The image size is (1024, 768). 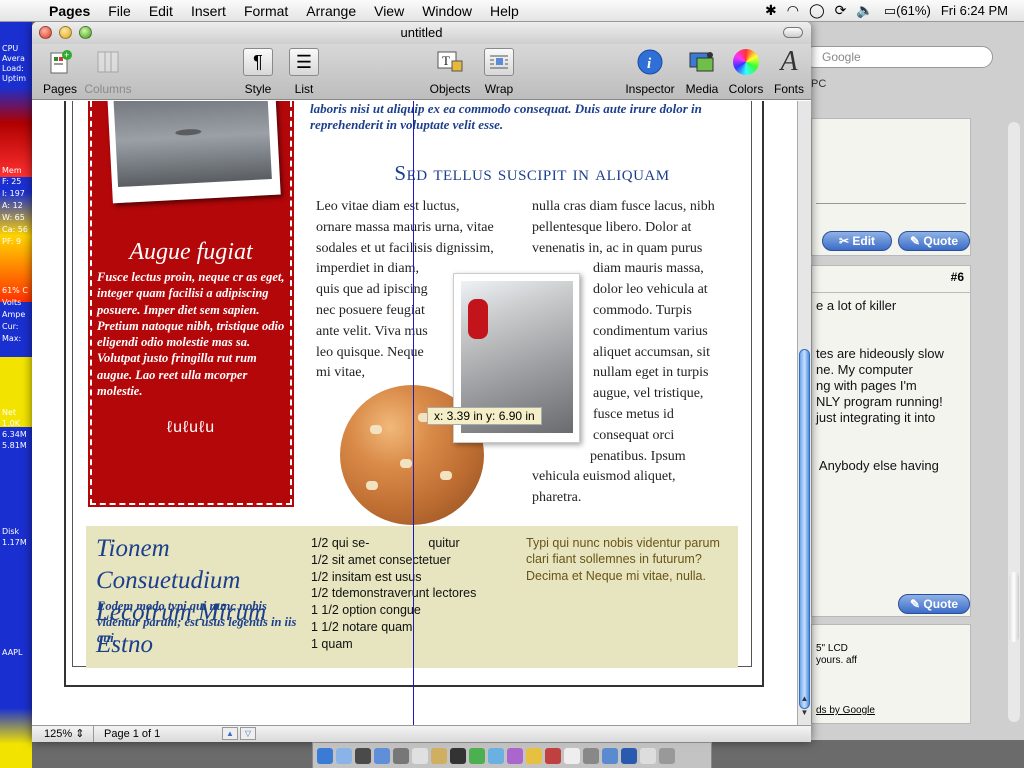 I want to click on trash-dock-icon, so click(x=667, y=755).